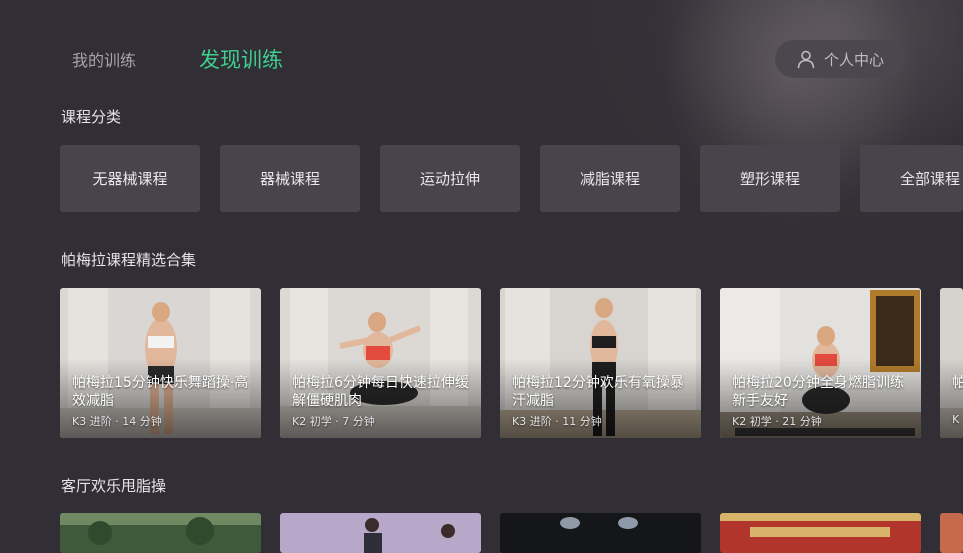 This screenshot has height=553, width=963. What do you see at coordinates (241, 59) in the screenshot?
I see `tab-discover-training: 发现训练` at bounding box center [241, 59].